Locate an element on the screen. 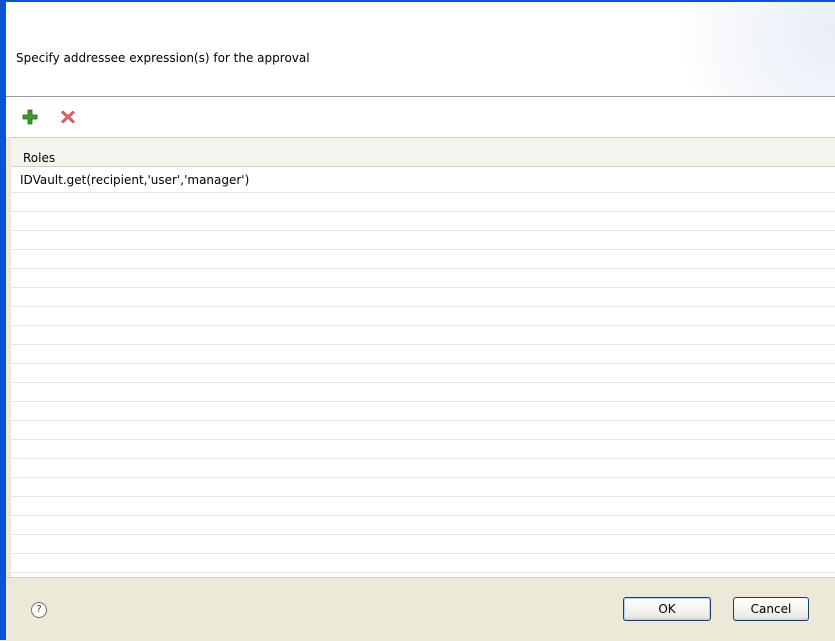  column-header-roles: Roles is located at coordinates (423, 152).